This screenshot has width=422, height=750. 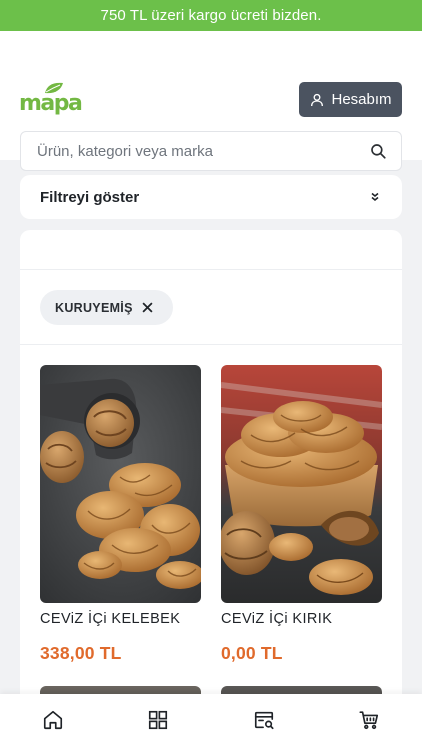 I want to click on product-price: 0,00 TL, so click(x=252, y=653).